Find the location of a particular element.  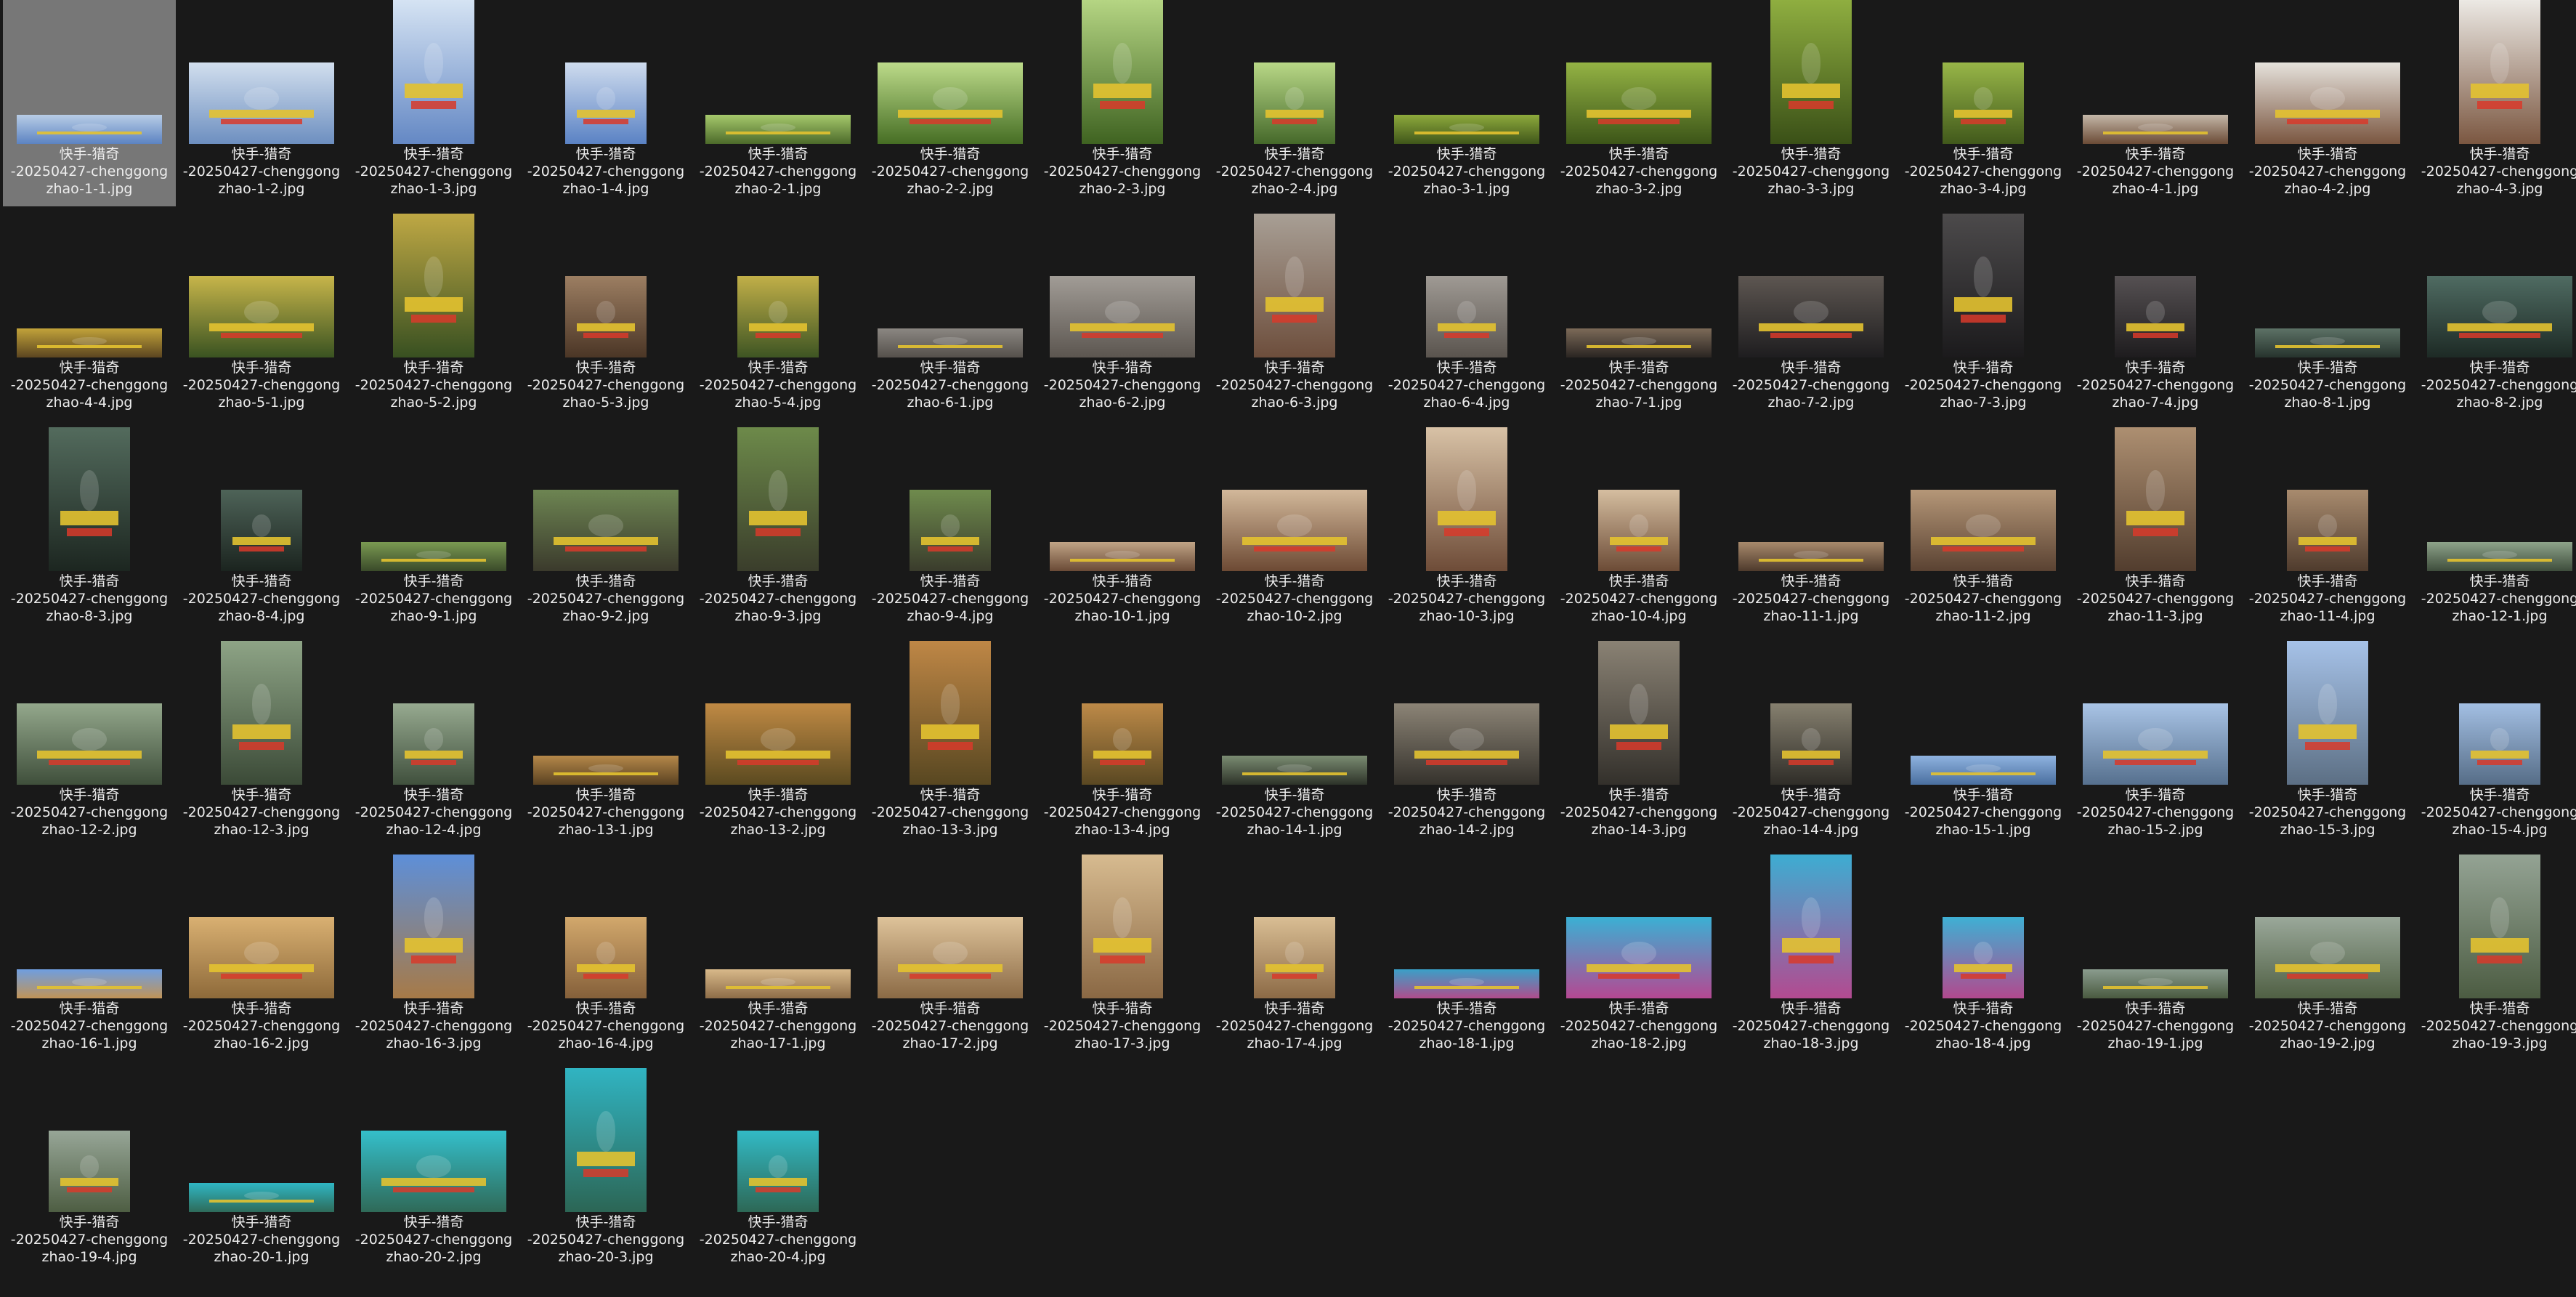

file-item: 快手-猎奇 -20250427-chenggong zhao-3-2.jpg is located at coordinates (1638, 103).